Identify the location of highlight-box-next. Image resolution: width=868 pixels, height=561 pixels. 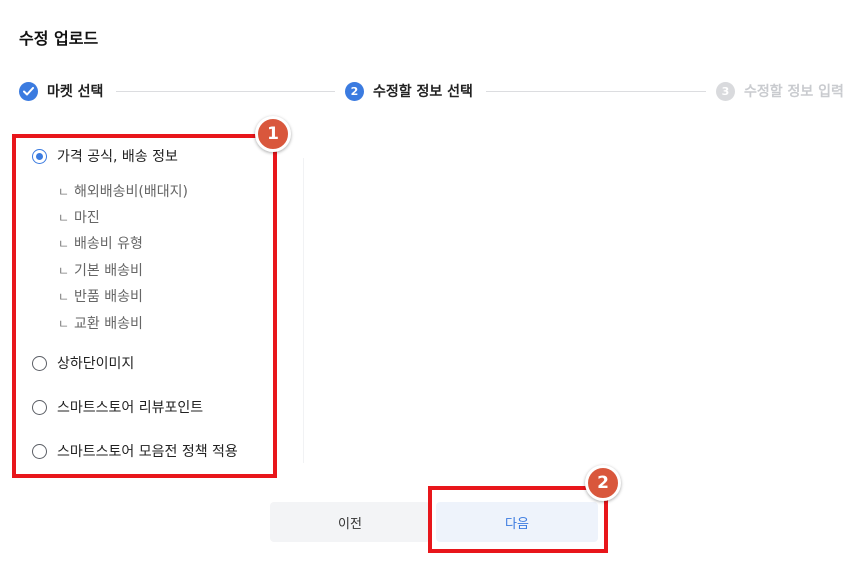
(518, 519).